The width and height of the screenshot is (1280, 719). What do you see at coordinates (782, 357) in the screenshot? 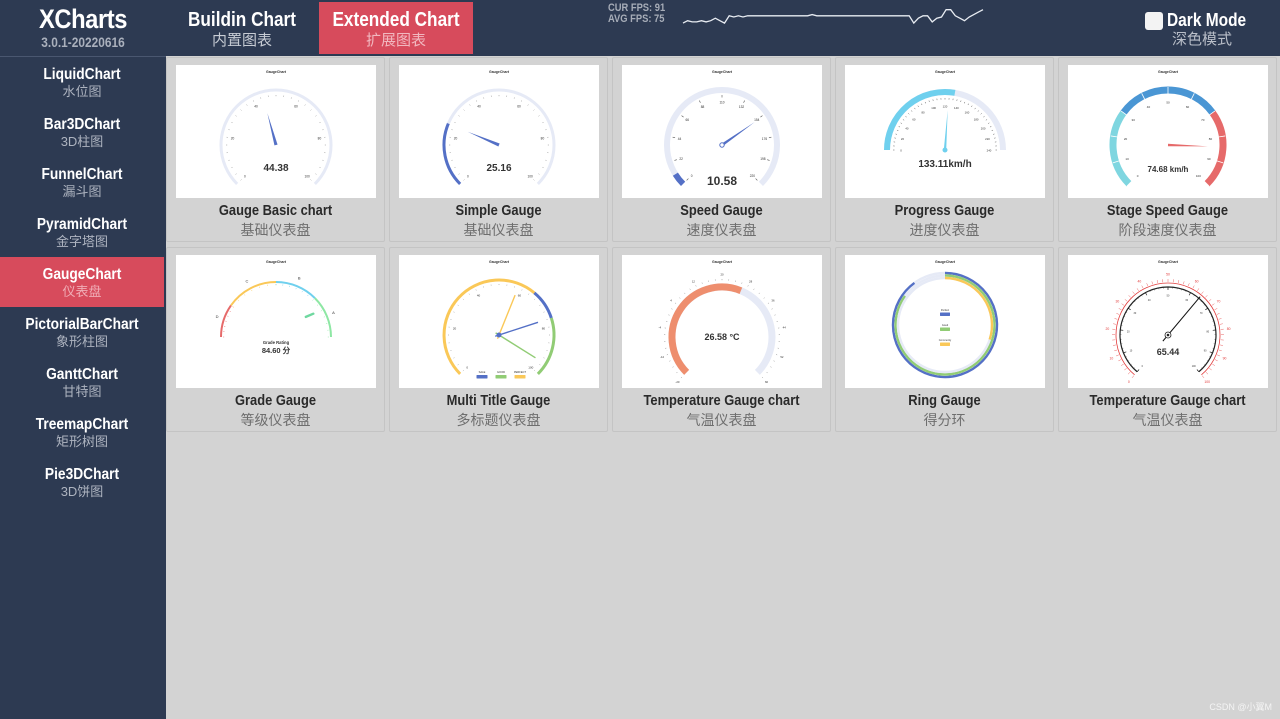
I see `gauge-axis-label: 52` at bounding box center [782, 357].